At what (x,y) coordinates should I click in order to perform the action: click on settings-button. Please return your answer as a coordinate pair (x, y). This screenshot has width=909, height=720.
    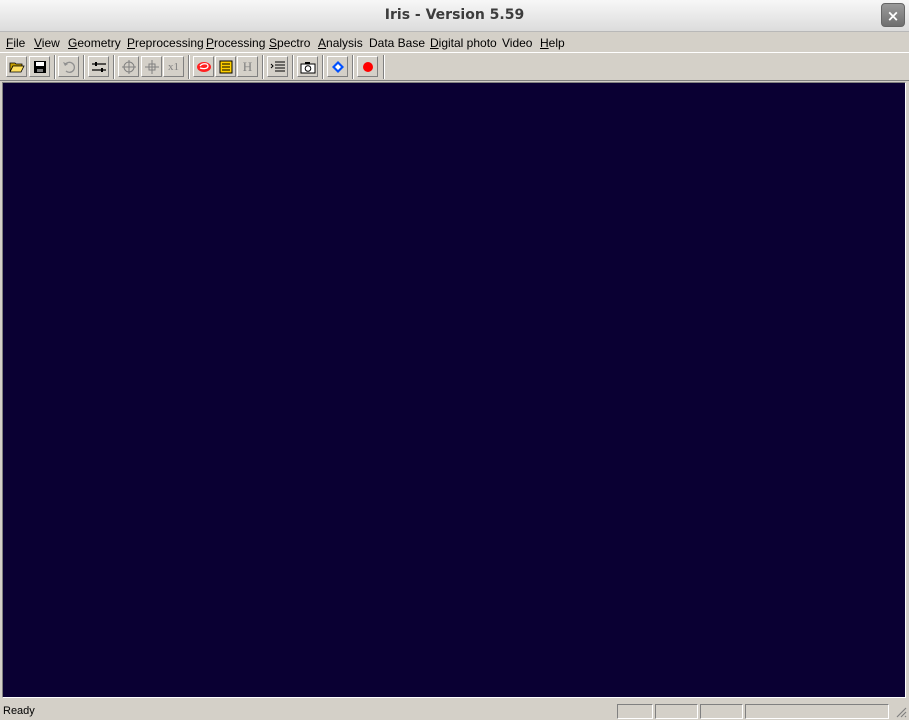
    Looking at the image, I should click on (98, 66).